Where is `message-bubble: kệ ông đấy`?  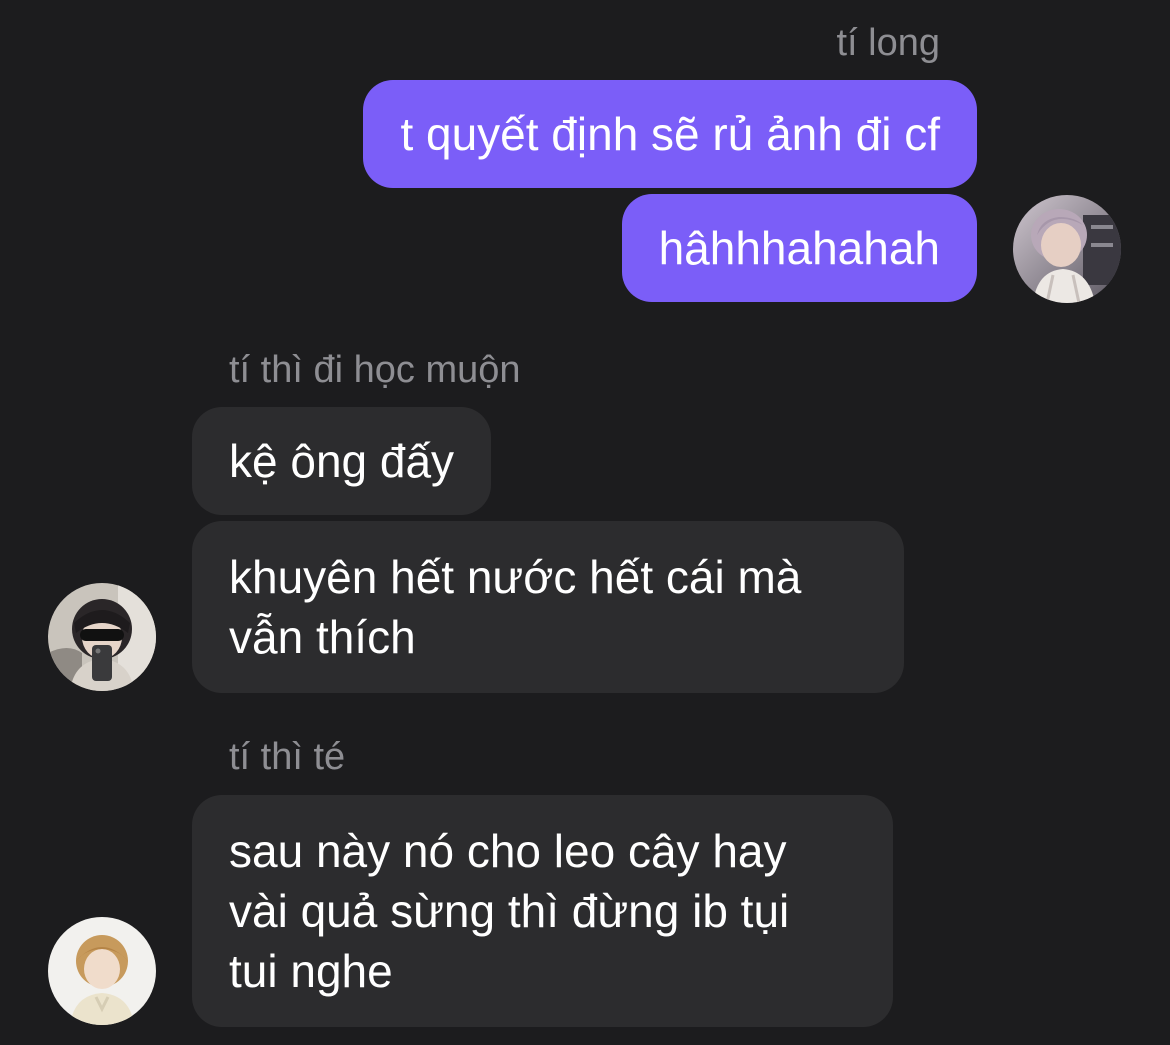 message-bubble: kệ ông đấy is located at coordinates (342, 461).